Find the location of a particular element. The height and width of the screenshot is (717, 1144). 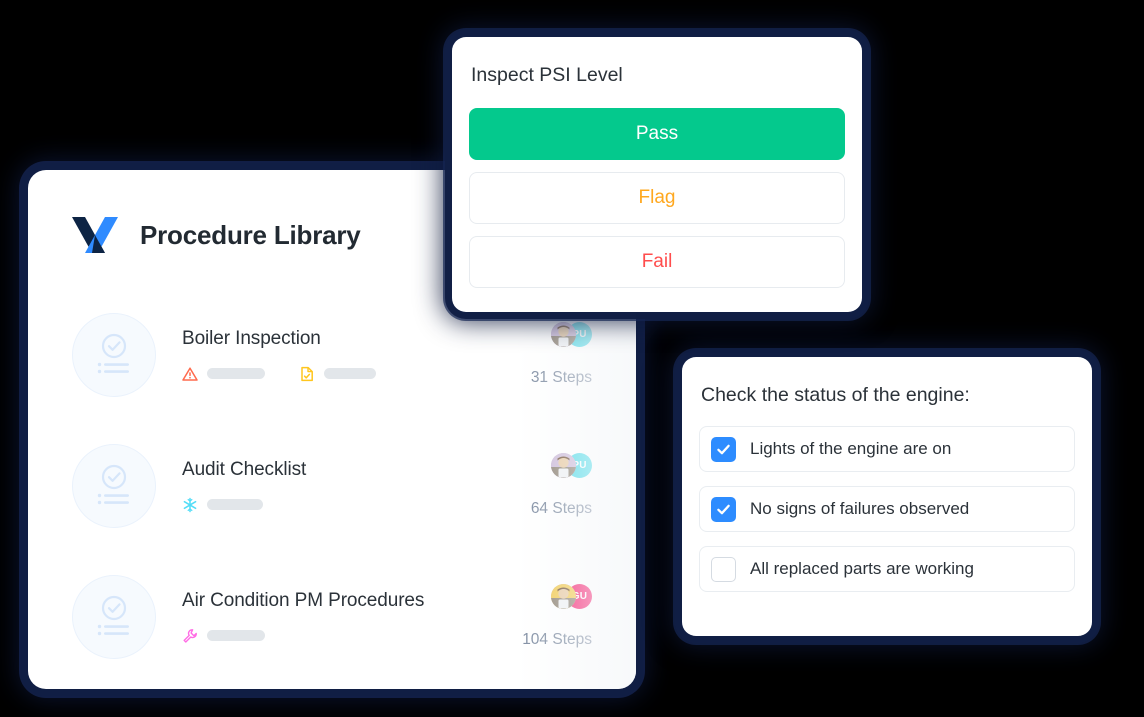

flag-button: Flag is located at coordinates (657, 198).